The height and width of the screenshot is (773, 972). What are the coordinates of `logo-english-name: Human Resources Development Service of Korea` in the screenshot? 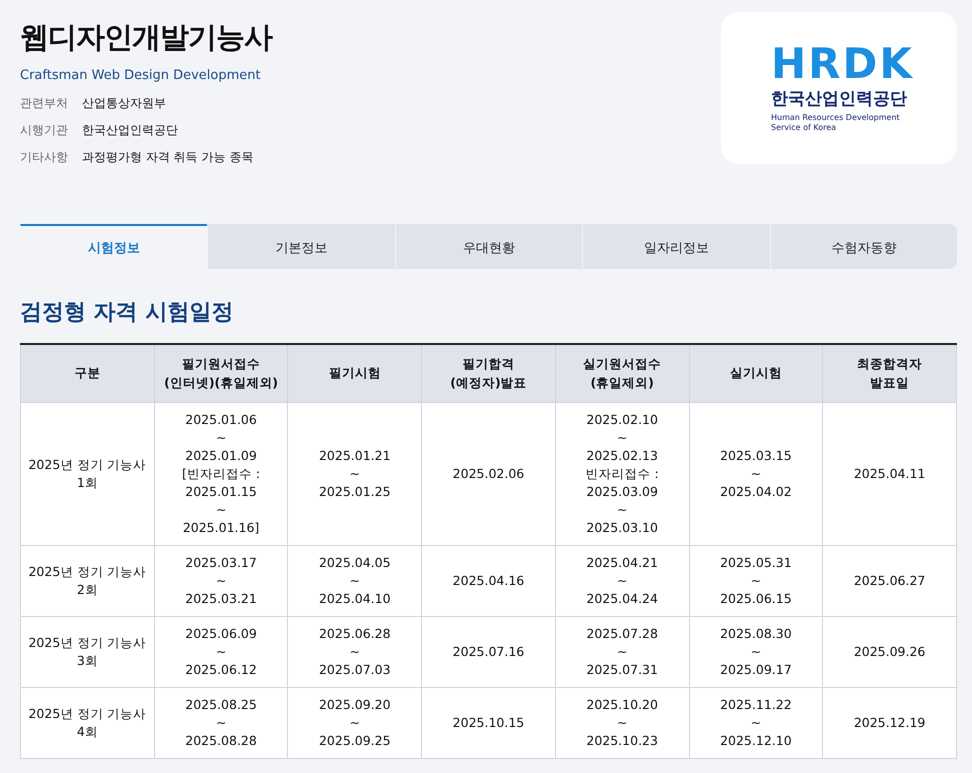 It's located at (836, 123).